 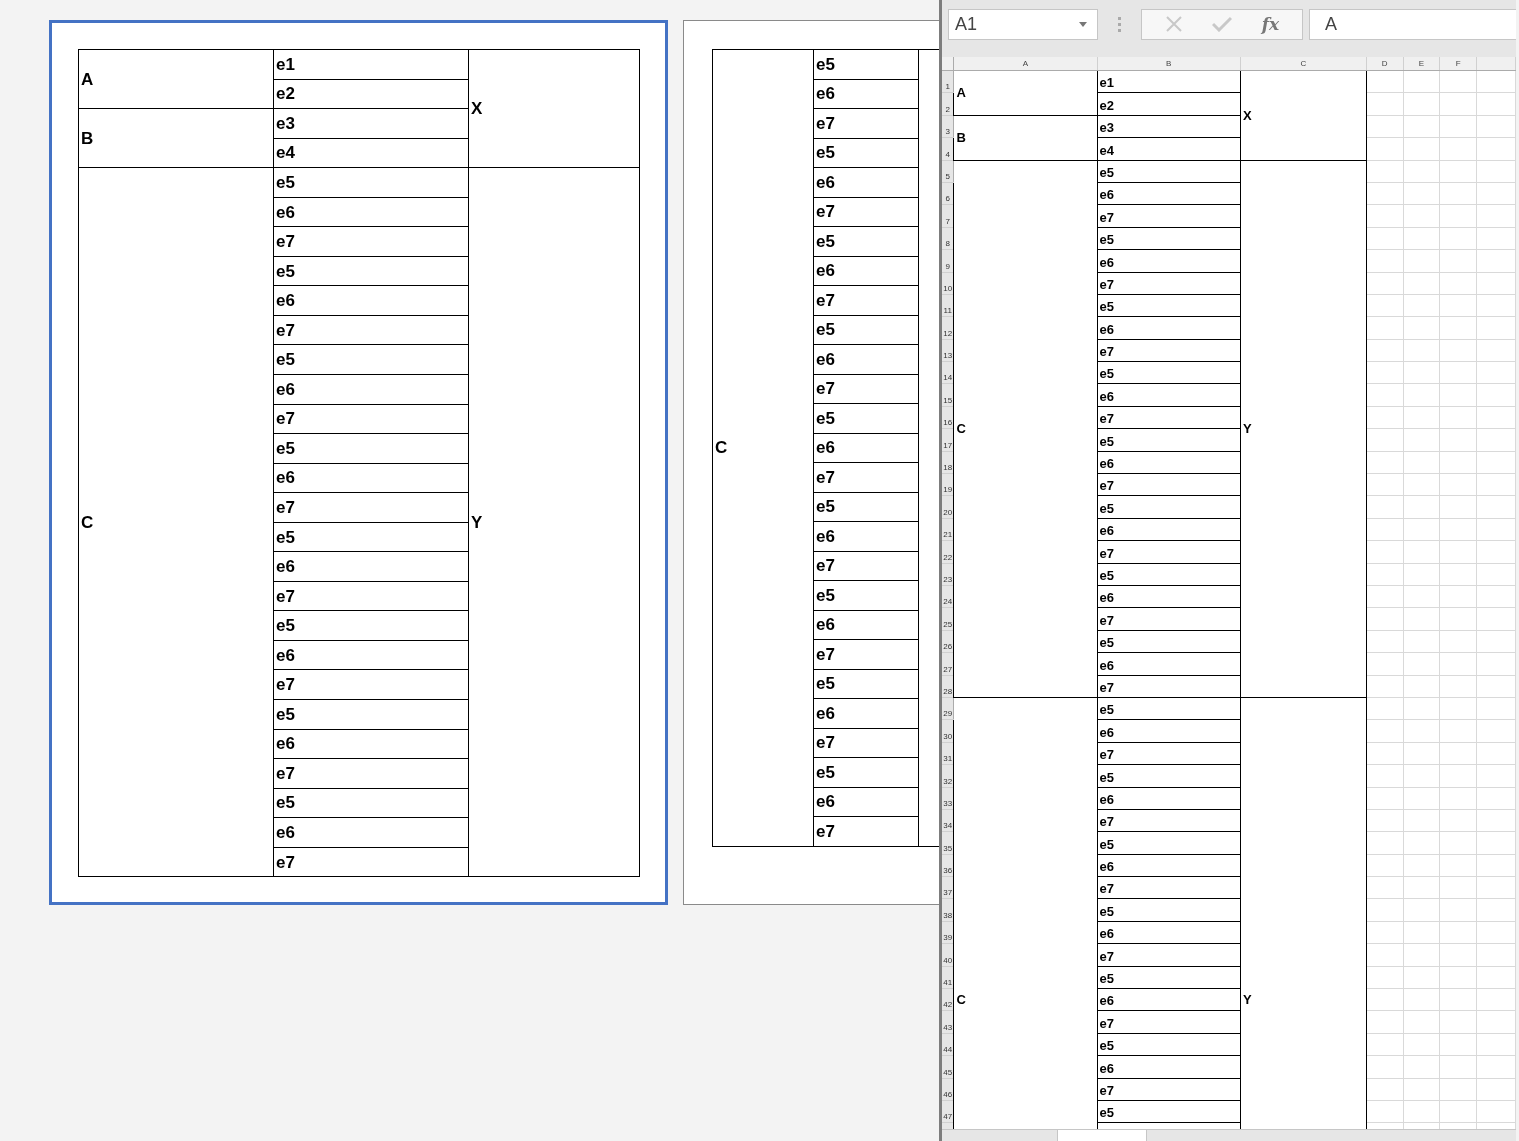 I want to click on formula-field: A, so click(x=1412, y=24).